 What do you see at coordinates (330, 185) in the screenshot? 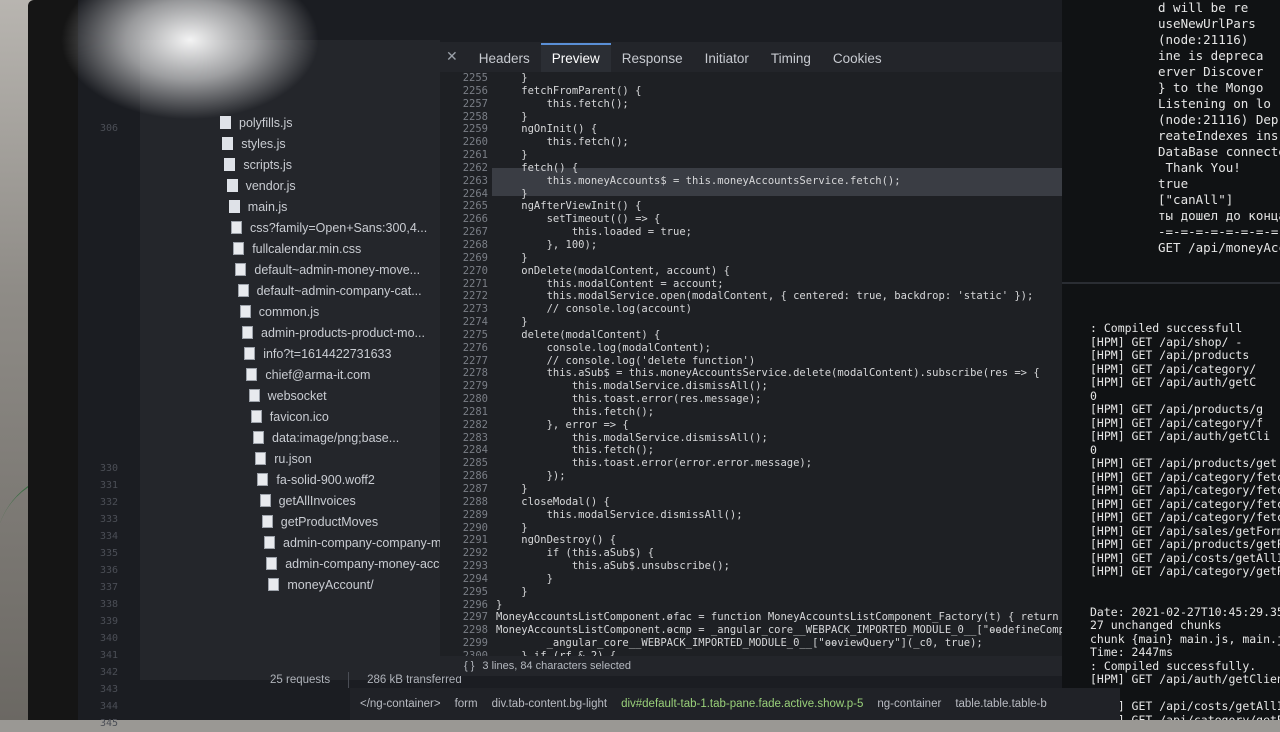
I see `request-row: vendor.js` at bounding box center [330, 185].